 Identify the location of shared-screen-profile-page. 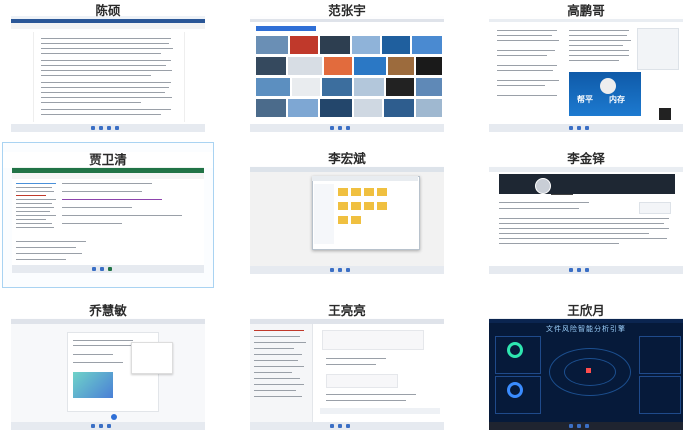
(586, 220).